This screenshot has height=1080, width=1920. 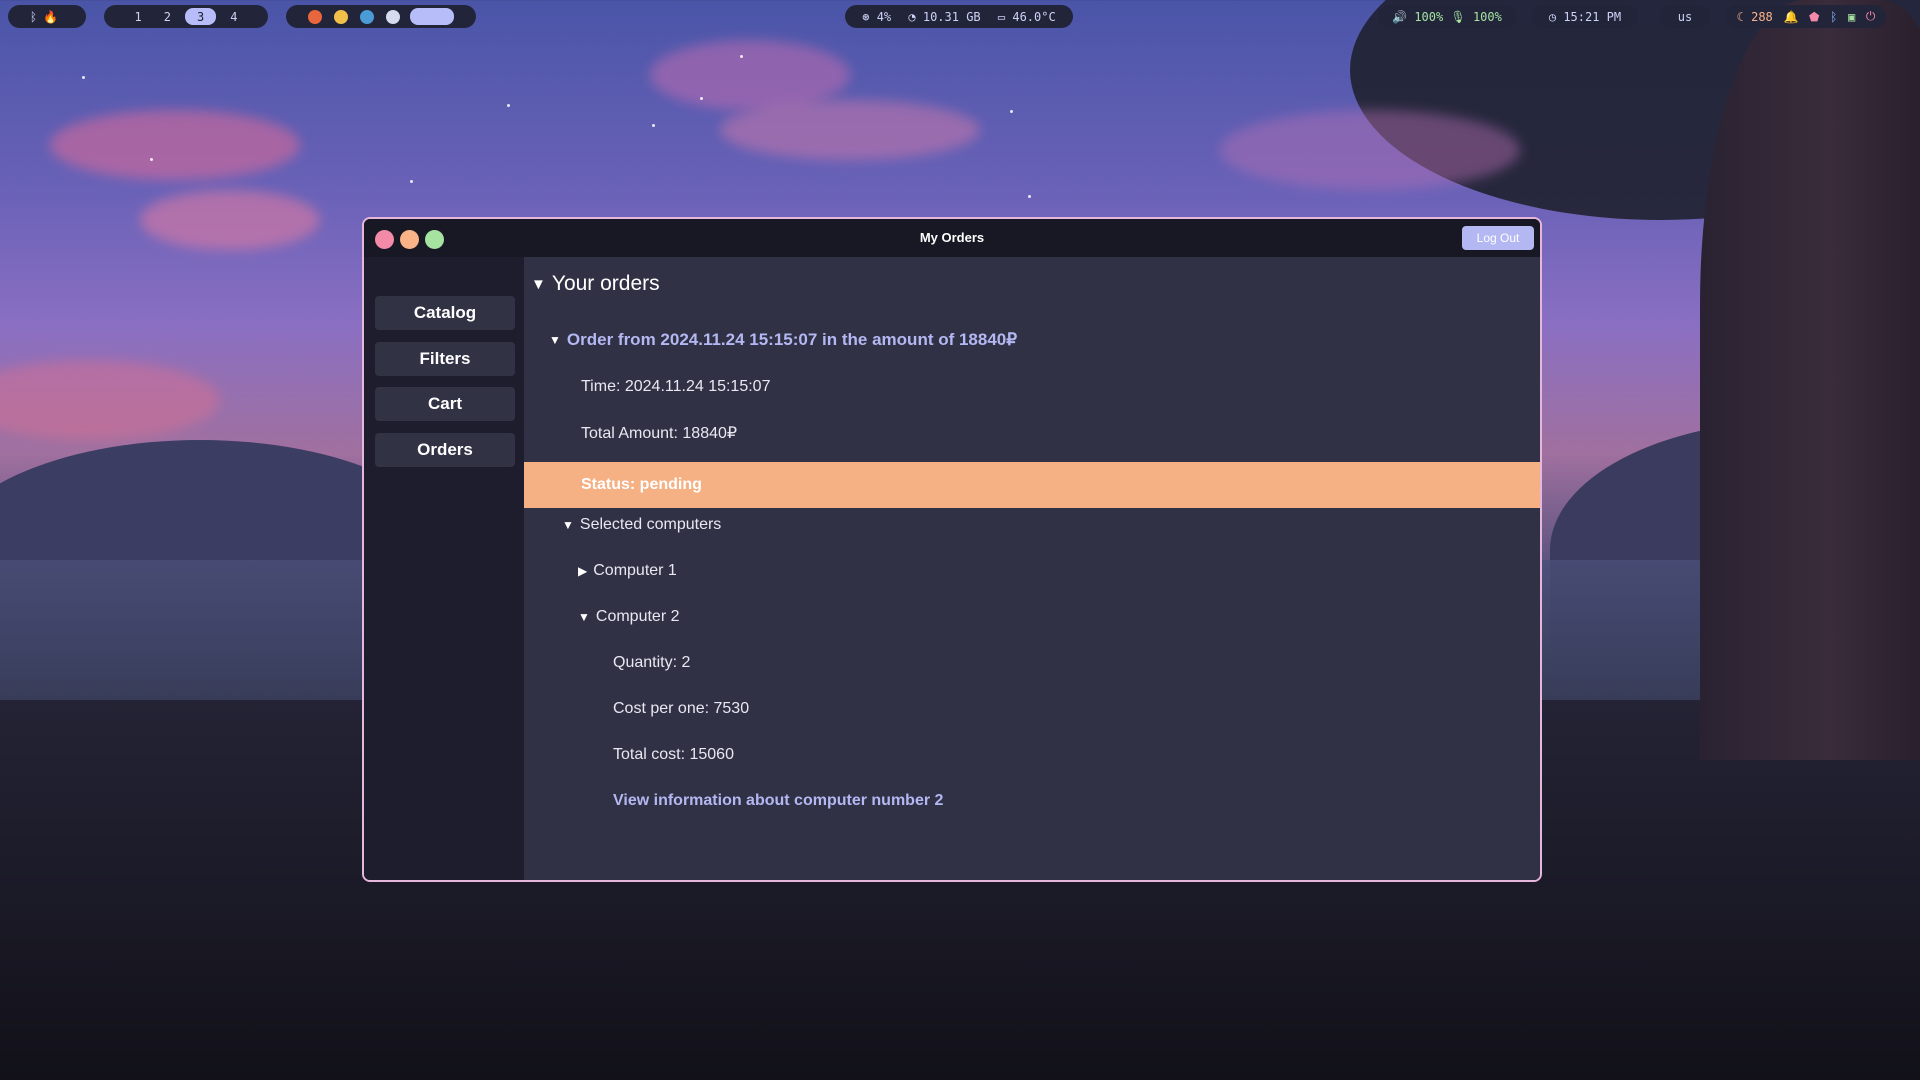 I want to click on telegram-icon, so click(x=367, y=16).